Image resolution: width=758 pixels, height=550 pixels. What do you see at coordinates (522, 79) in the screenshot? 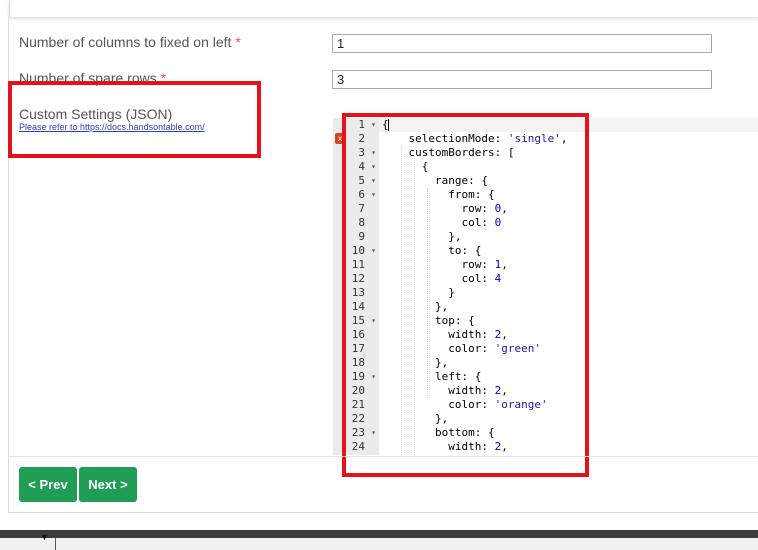
I see `spare-rows-input` at bounding box center [522, 79].